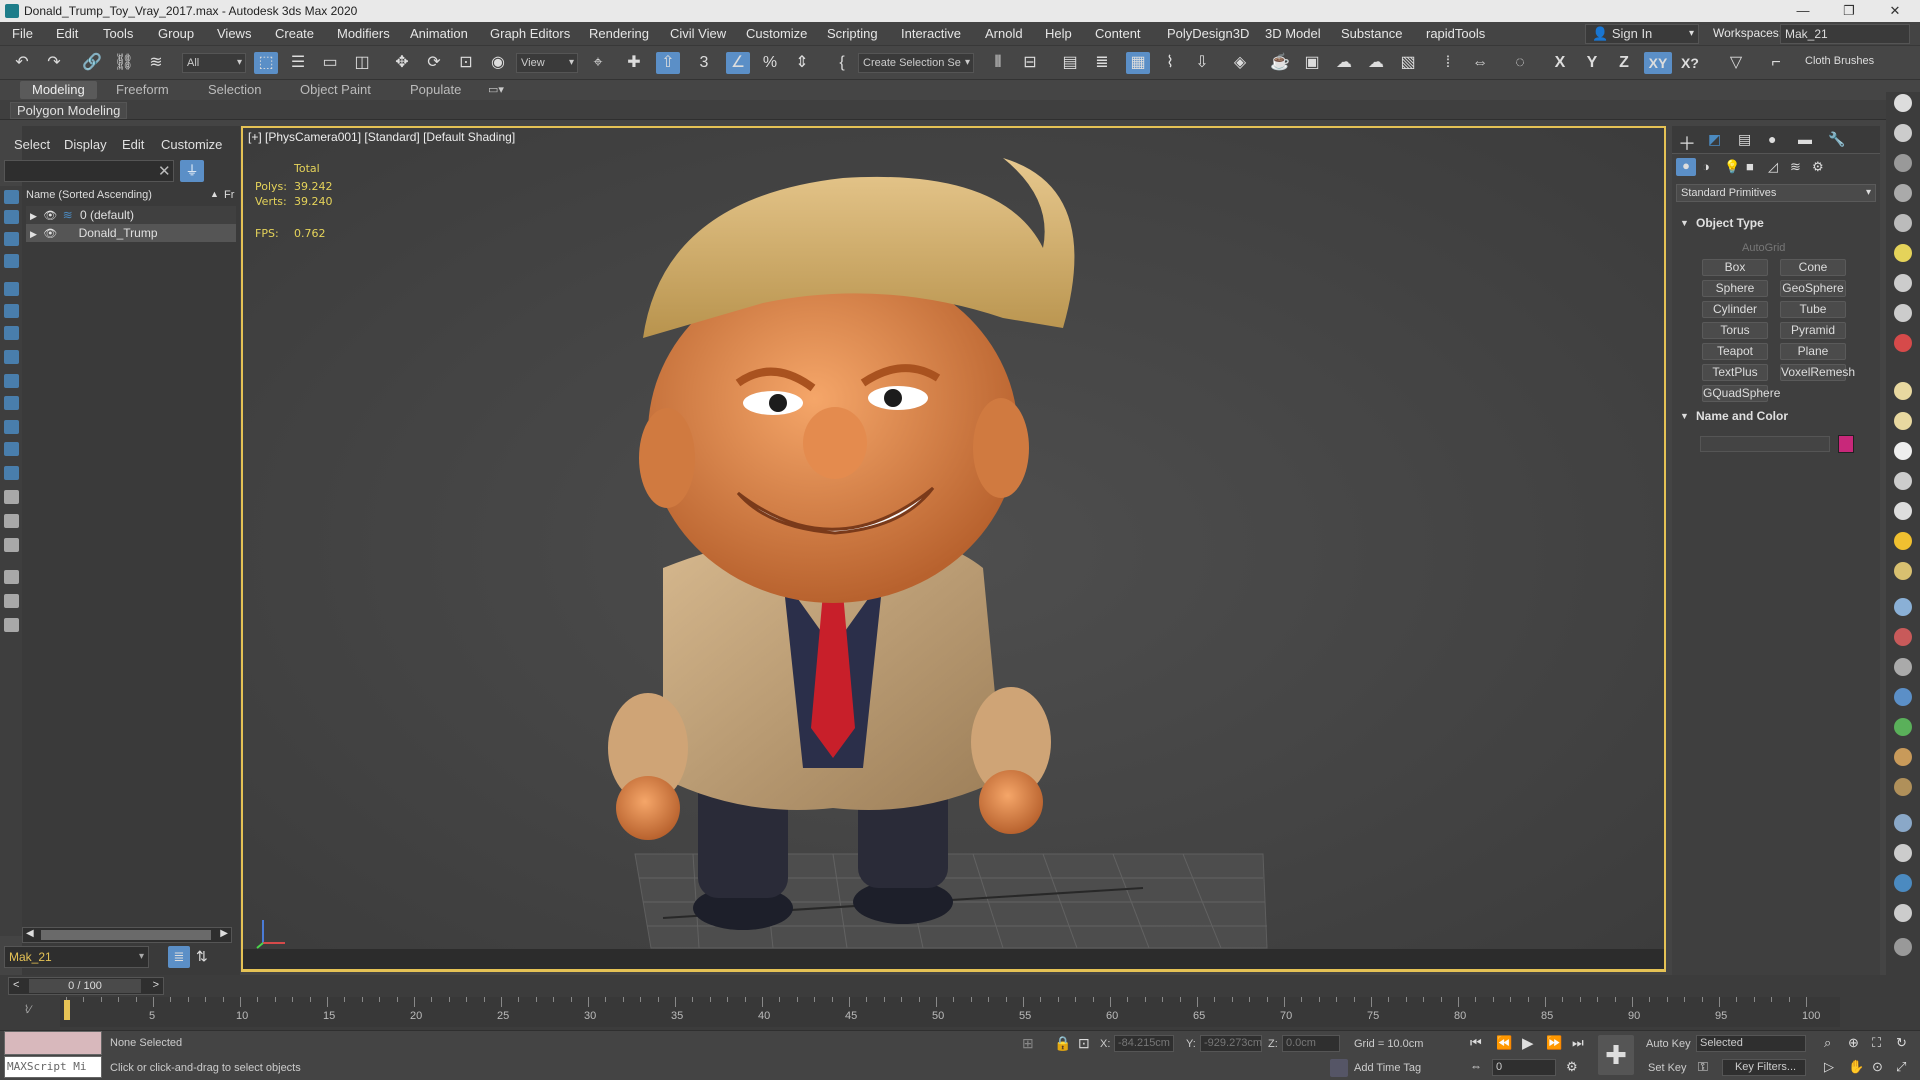 The image size is (1920, 1080). Describe the element at coordinates (1736, 63) in the screenshot. I see `arnold-icon: ▽` at that location.